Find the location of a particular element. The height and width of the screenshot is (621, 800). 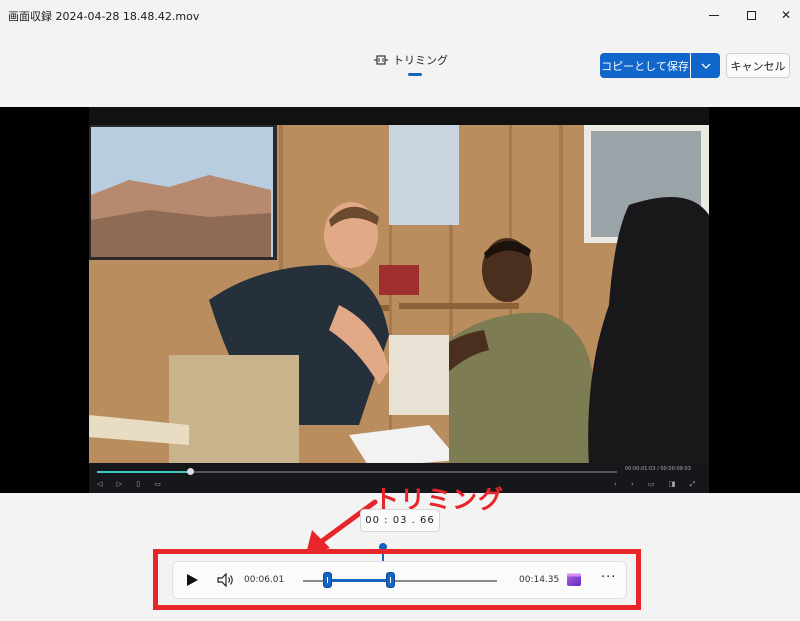

tab-trim: トリミング is located at coordinates (411, 60).